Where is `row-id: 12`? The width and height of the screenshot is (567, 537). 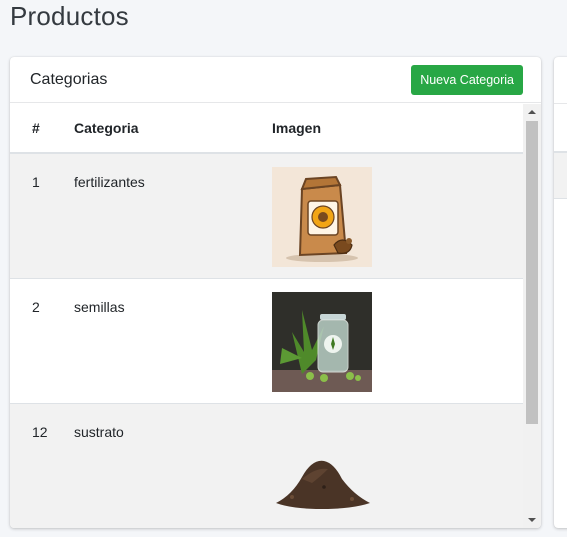 row-id: 12 is located at coordinates (40, 432).